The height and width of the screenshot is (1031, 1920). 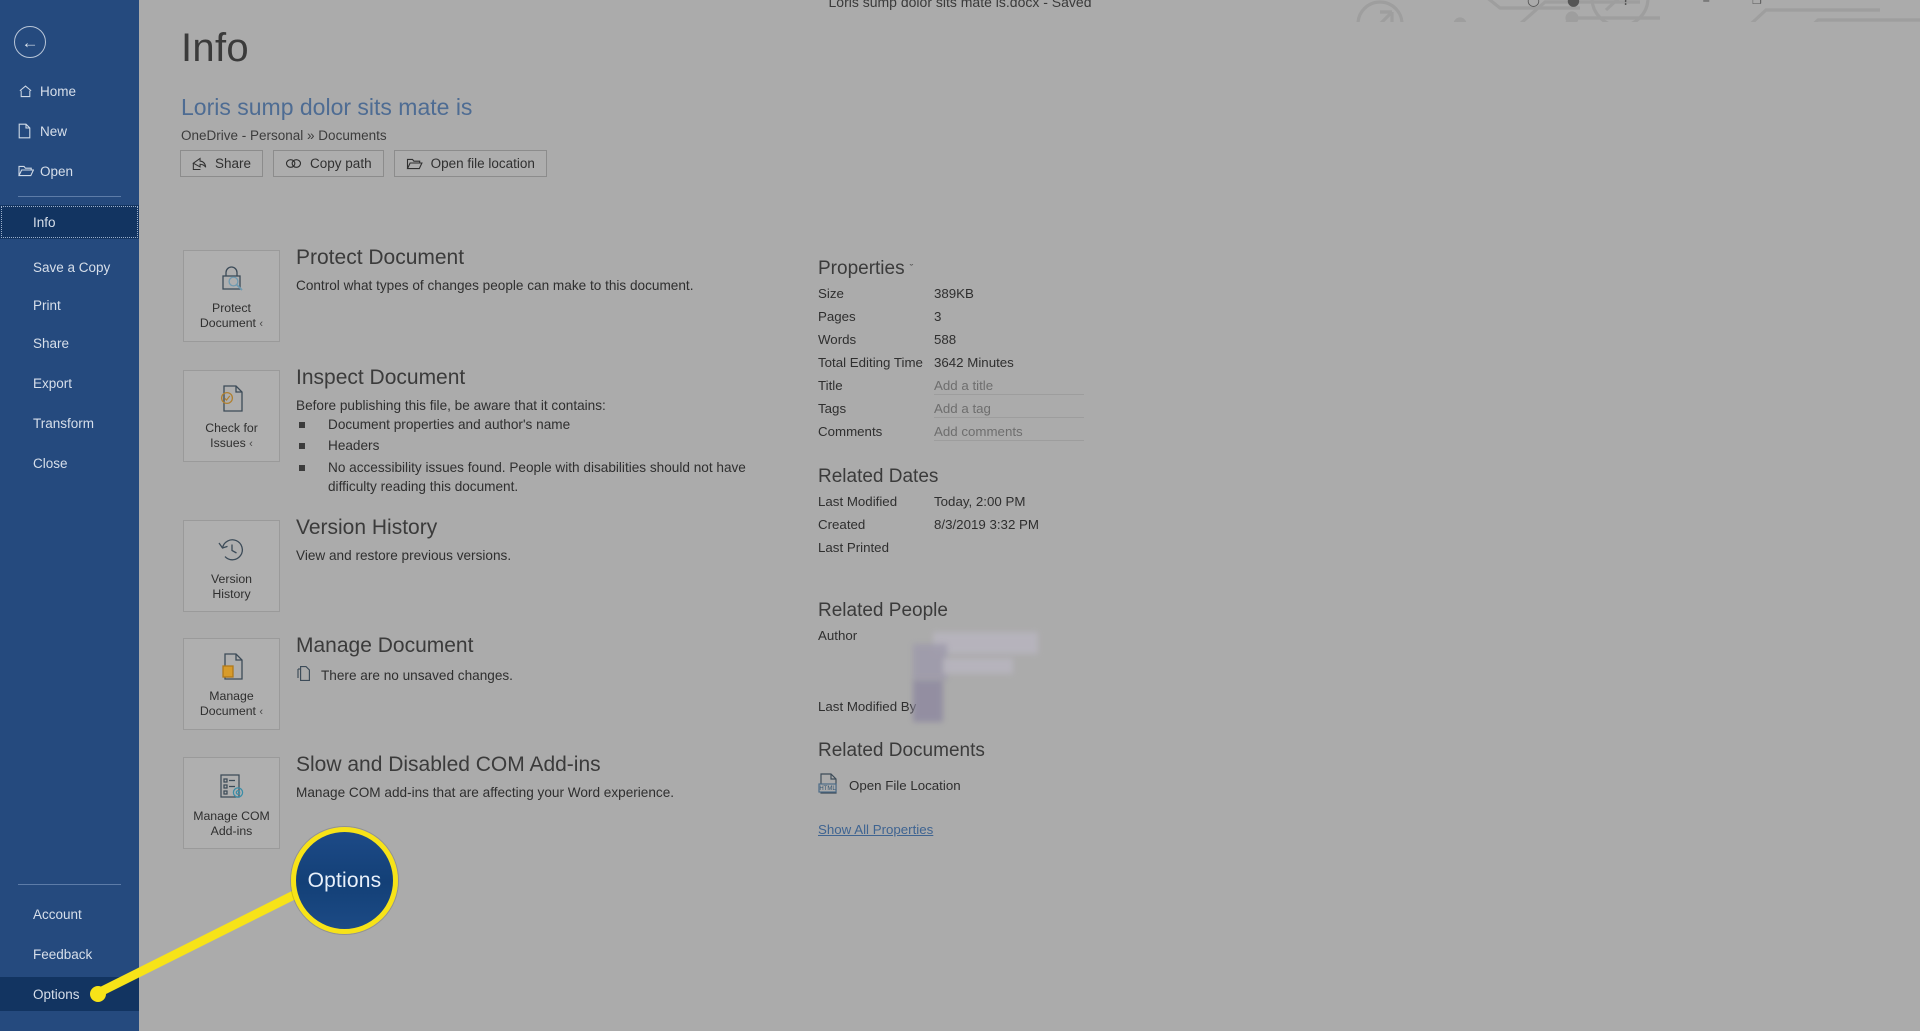 What do you see at coordinates (911, 269) in the screenshot?
I see `chevron-down-icon: ˇ` at bounding box center [911, 269].